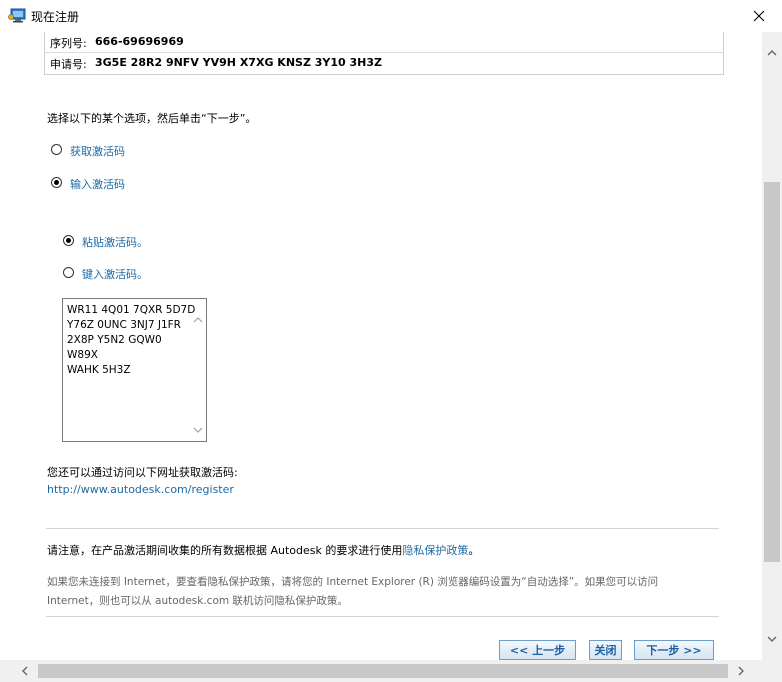 The width and height of the screenshot is (782, 682). I want to click on close-icon, so click(759, 16).